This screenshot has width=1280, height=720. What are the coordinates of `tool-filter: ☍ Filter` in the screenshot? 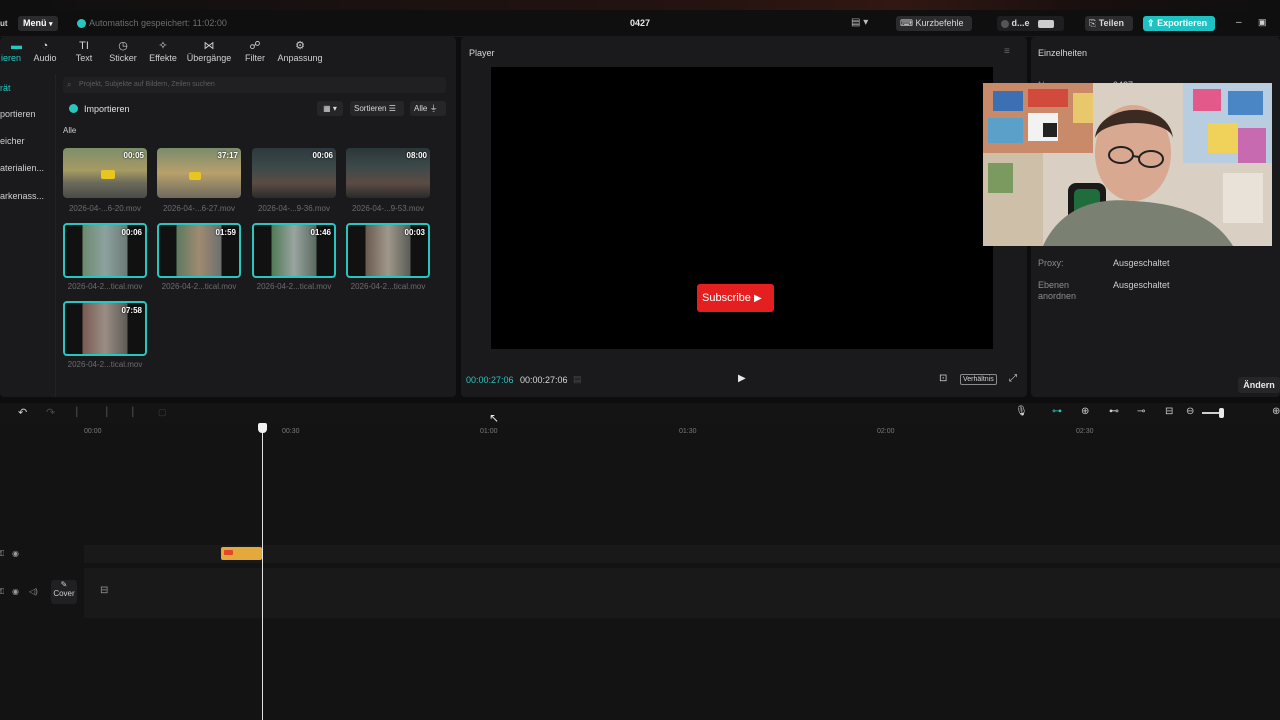 It's located at (255, 51).